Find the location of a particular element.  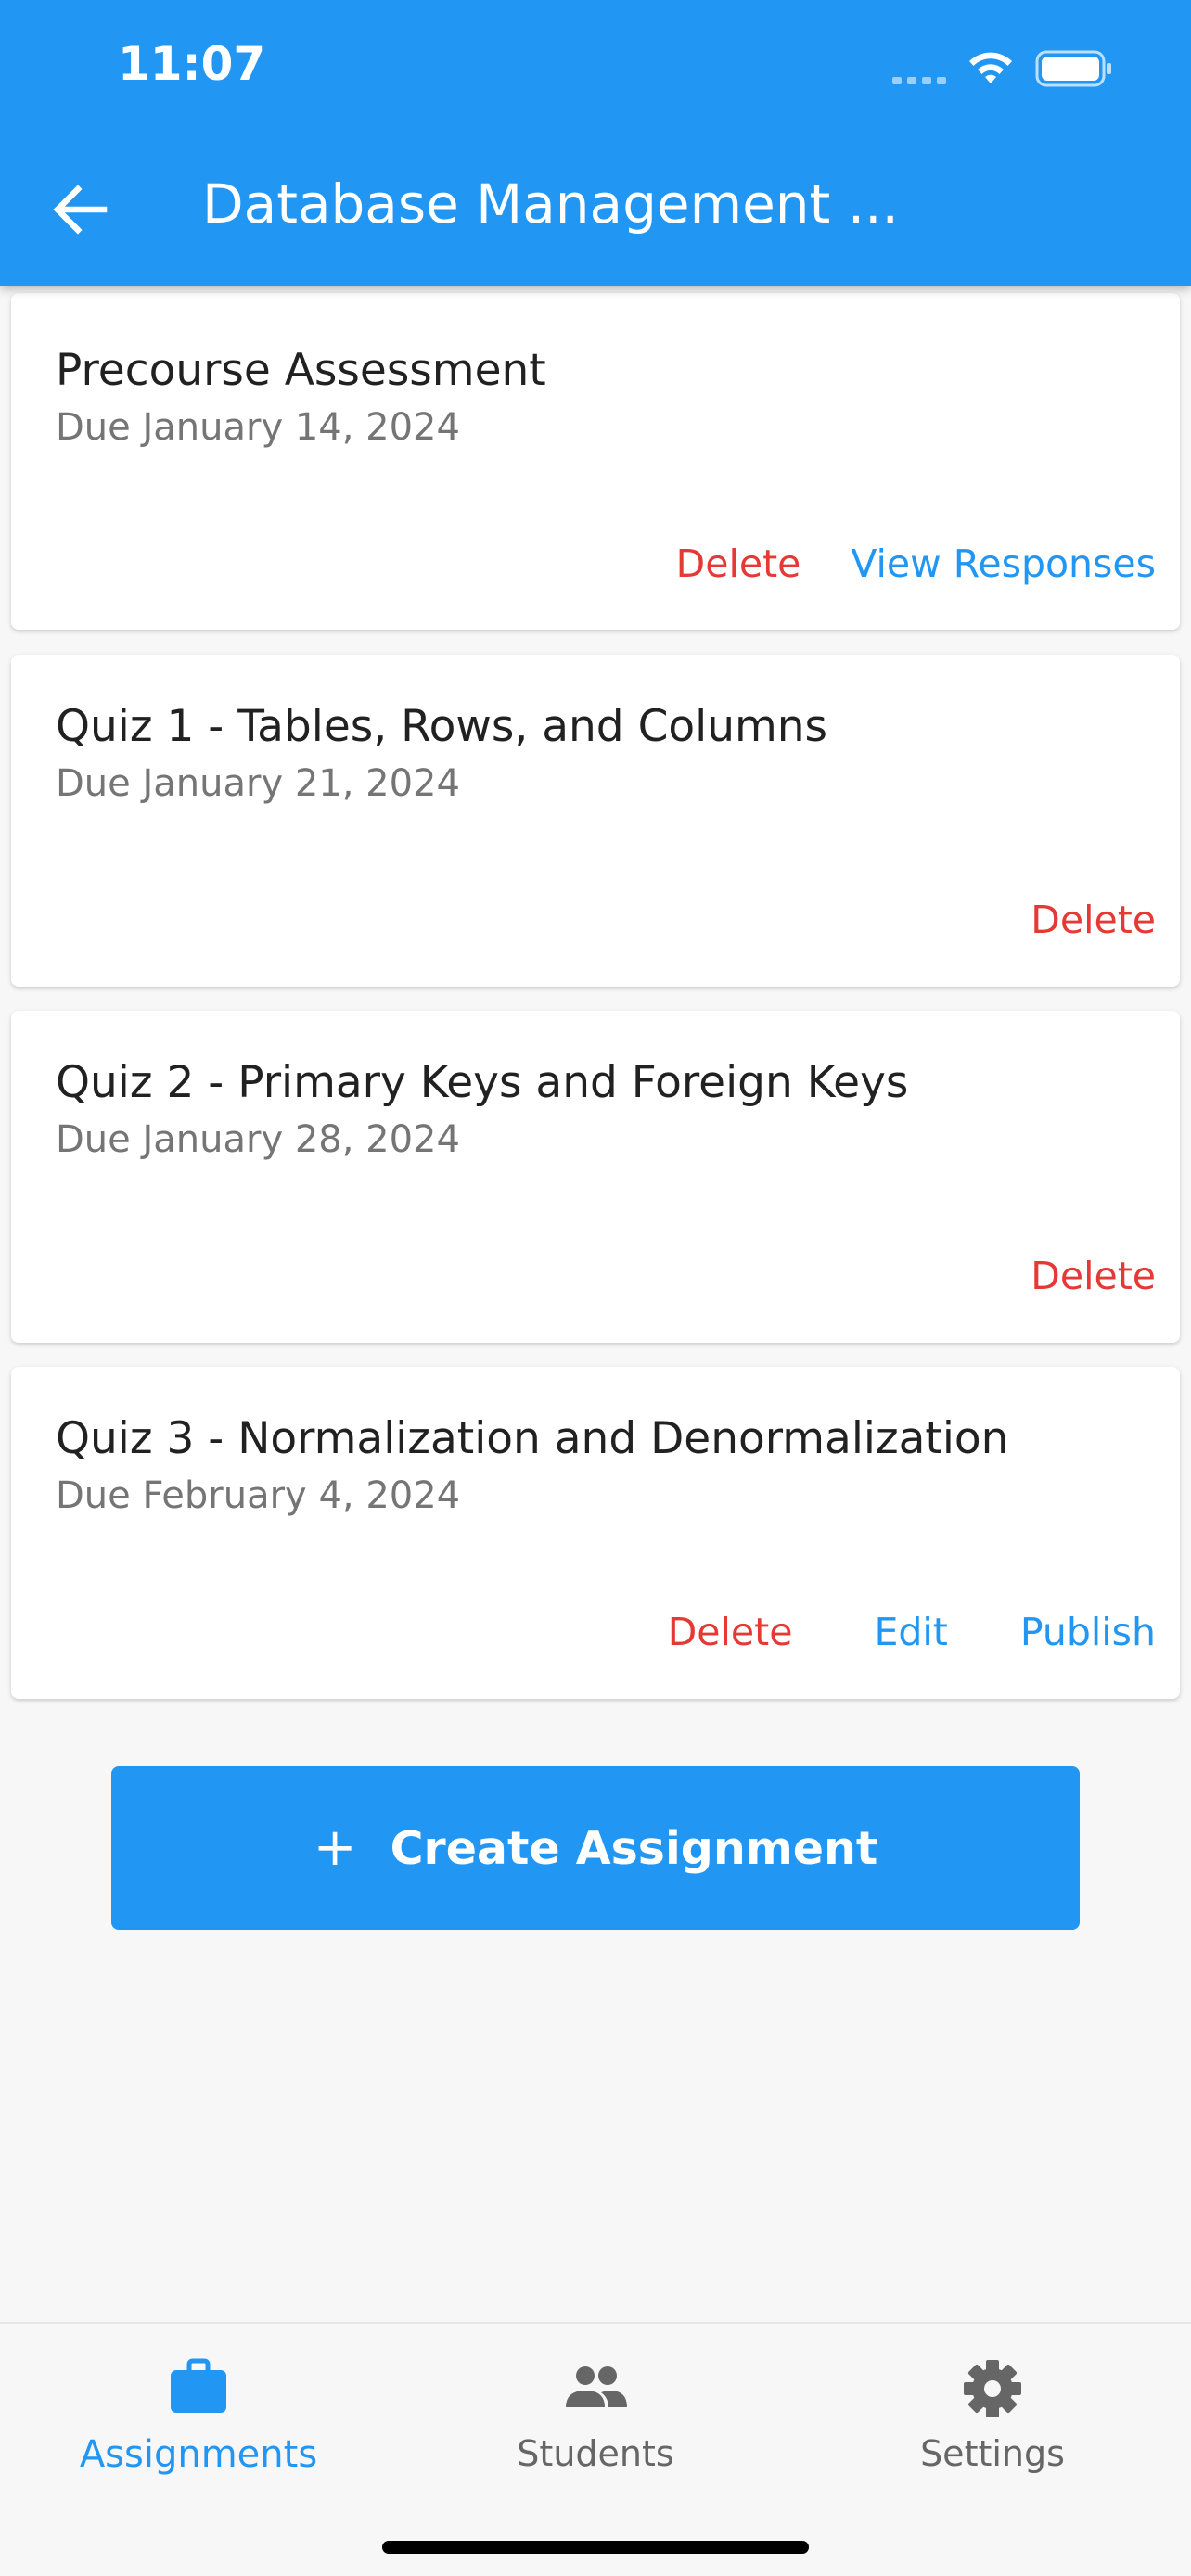

card-actions: Delete Edit Publish is located at coordinates (901, 1632).